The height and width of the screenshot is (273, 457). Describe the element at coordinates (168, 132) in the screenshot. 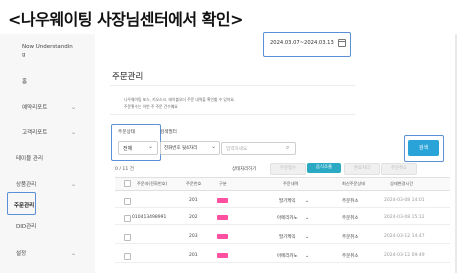

I see `search-type-label: 검색필터` at that location.